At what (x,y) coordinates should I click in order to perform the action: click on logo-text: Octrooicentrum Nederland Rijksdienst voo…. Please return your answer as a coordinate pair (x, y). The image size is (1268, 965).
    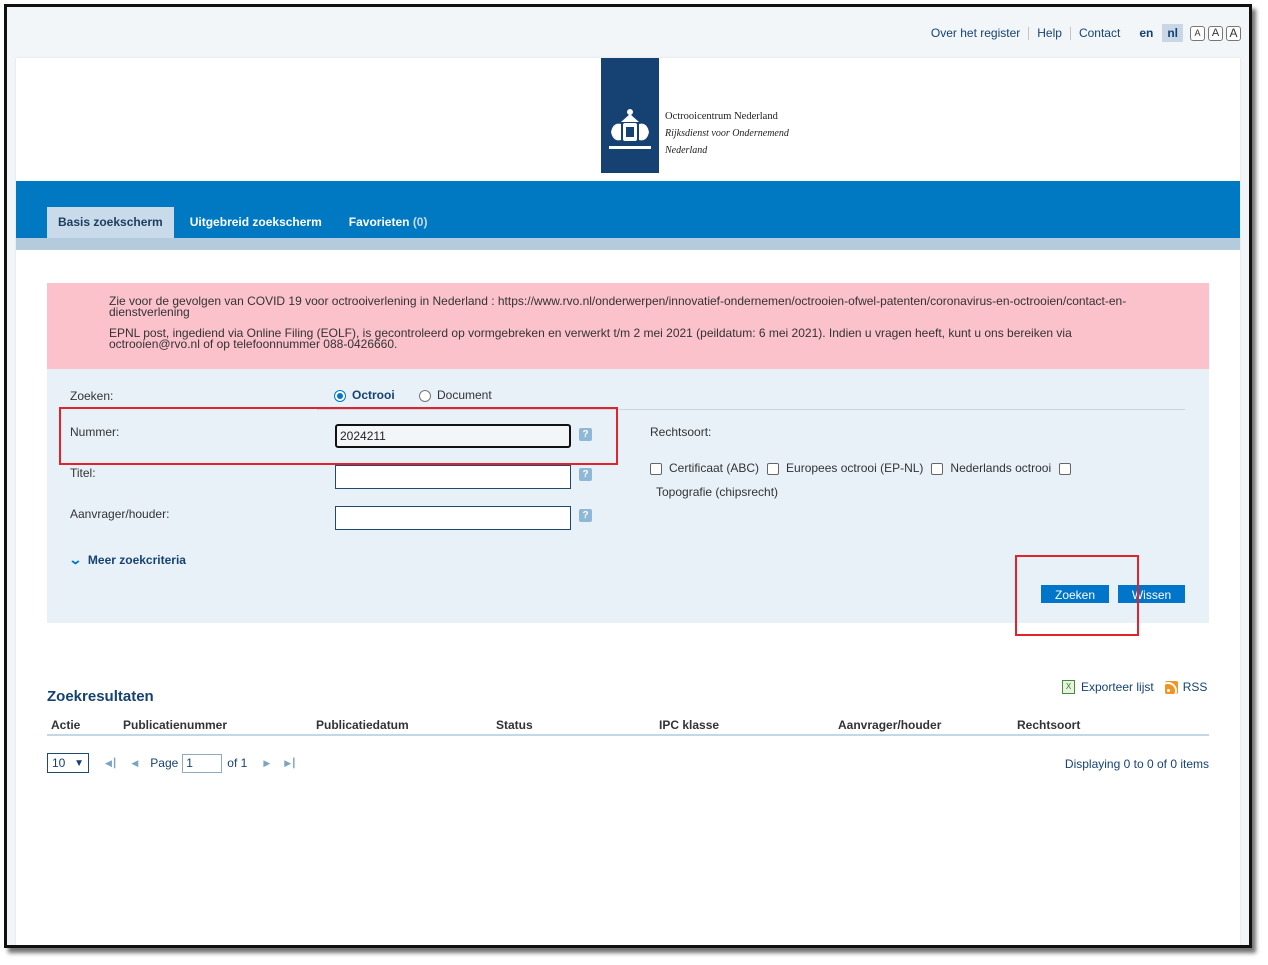
    Looking at the image, I should click on (727, 133).